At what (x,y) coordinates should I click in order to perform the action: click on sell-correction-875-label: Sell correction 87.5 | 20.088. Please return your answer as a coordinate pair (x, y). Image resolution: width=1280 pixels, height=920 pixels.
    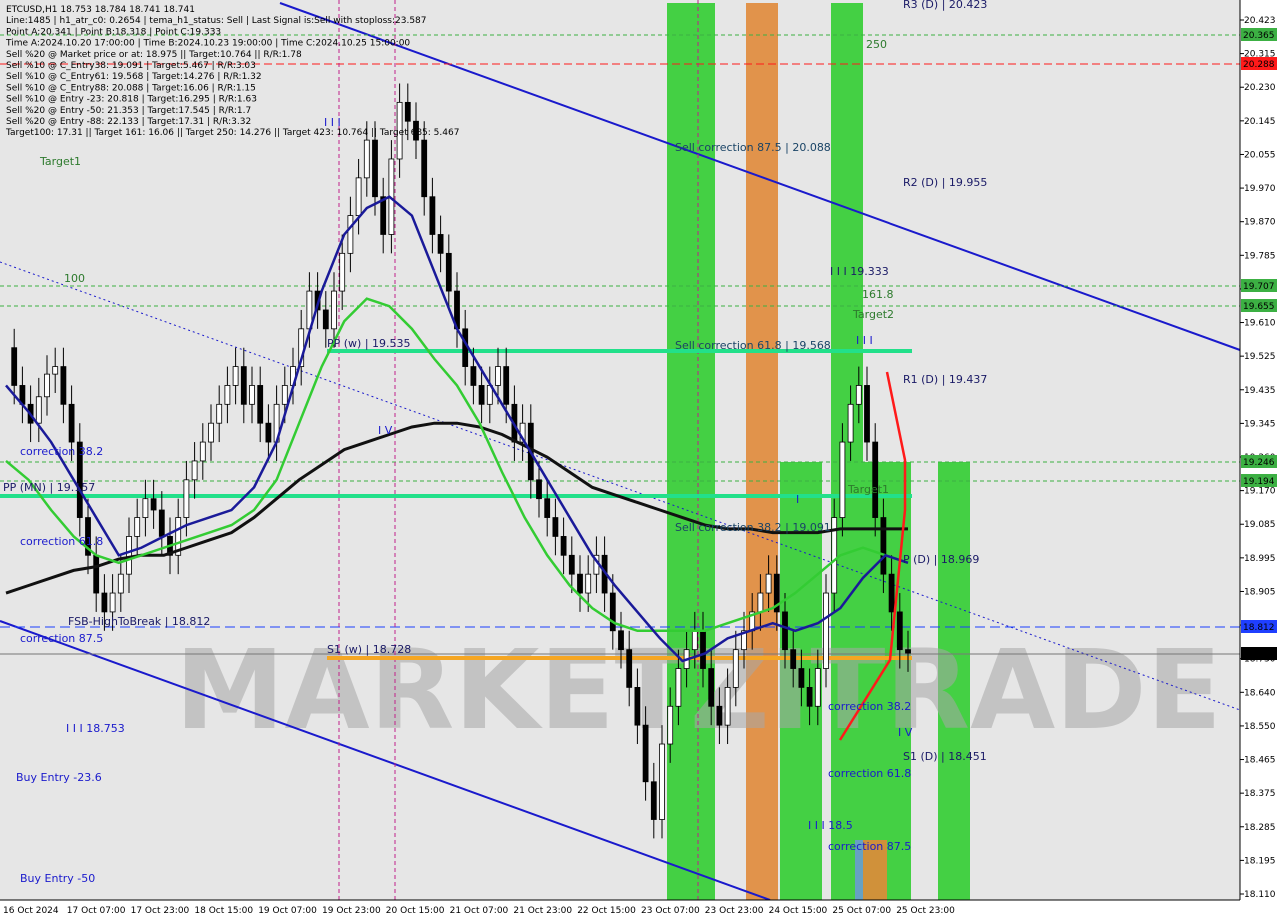
    Looking at the image, I should click on (753, 147).